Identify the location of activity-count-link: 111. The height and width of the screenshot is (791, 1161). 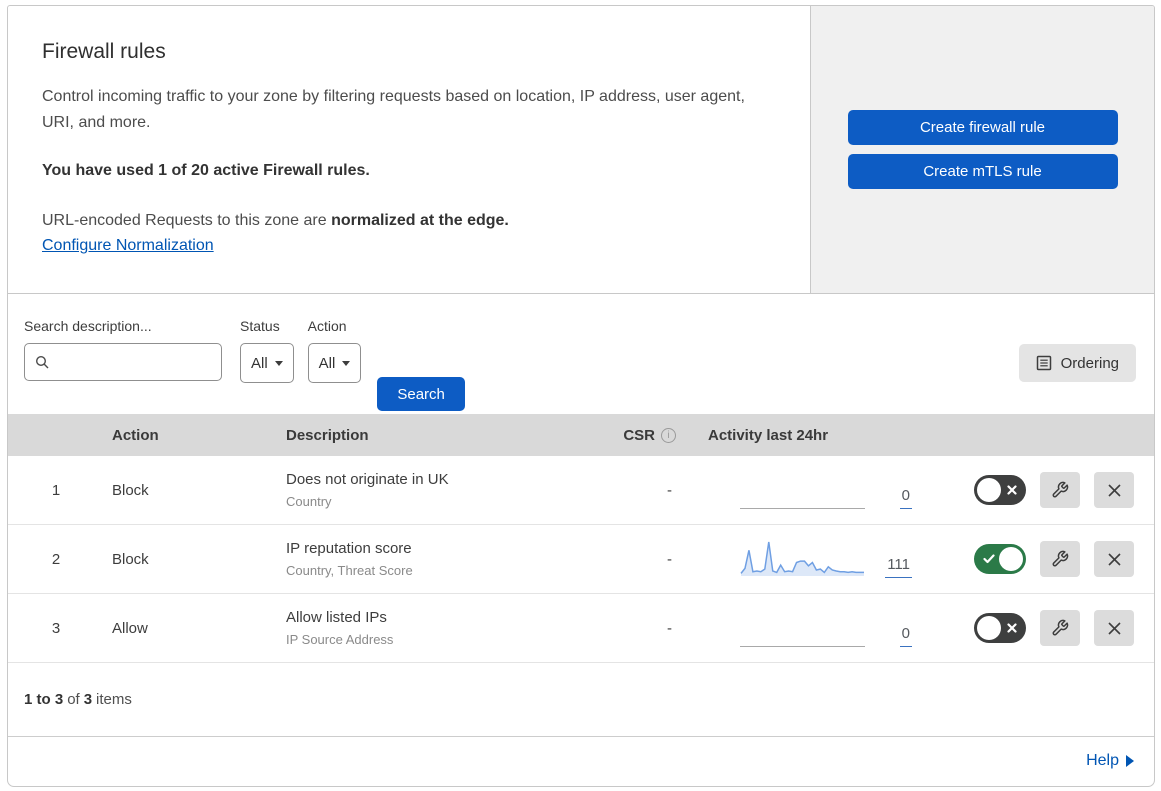
(898, 567).